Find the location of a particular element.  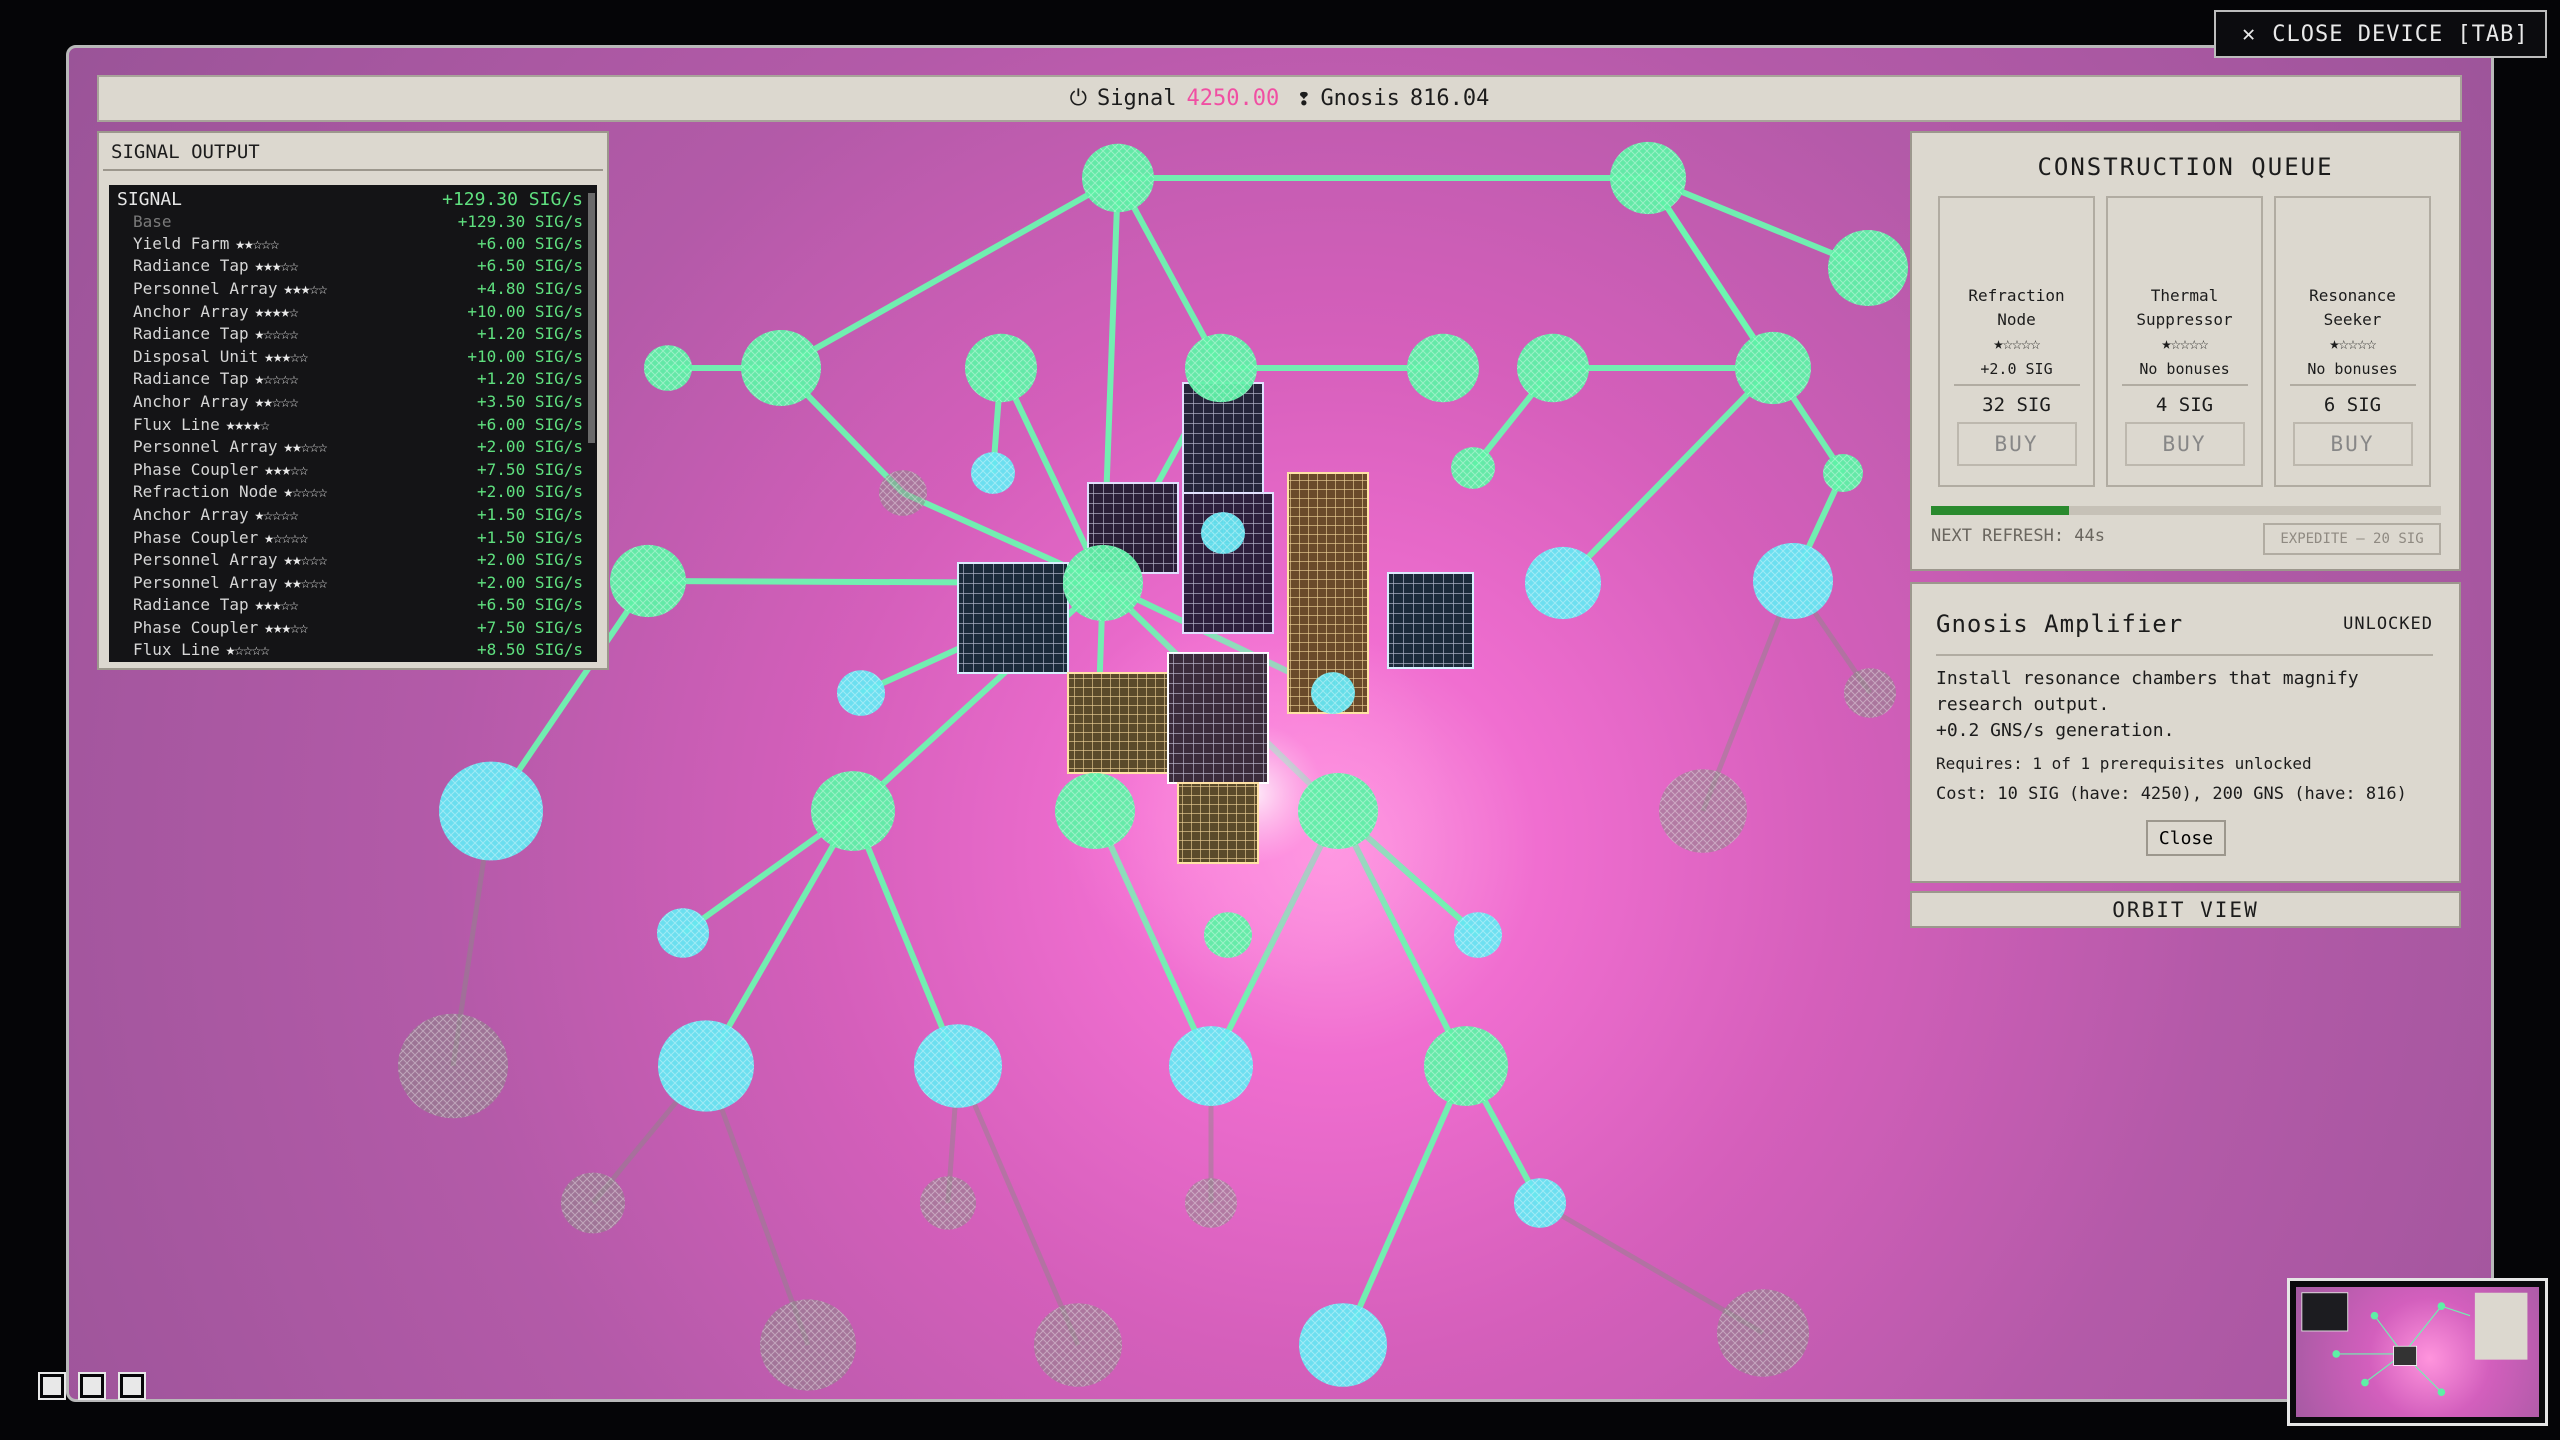

minimap-graph is located at coordinates (2414, 1344).